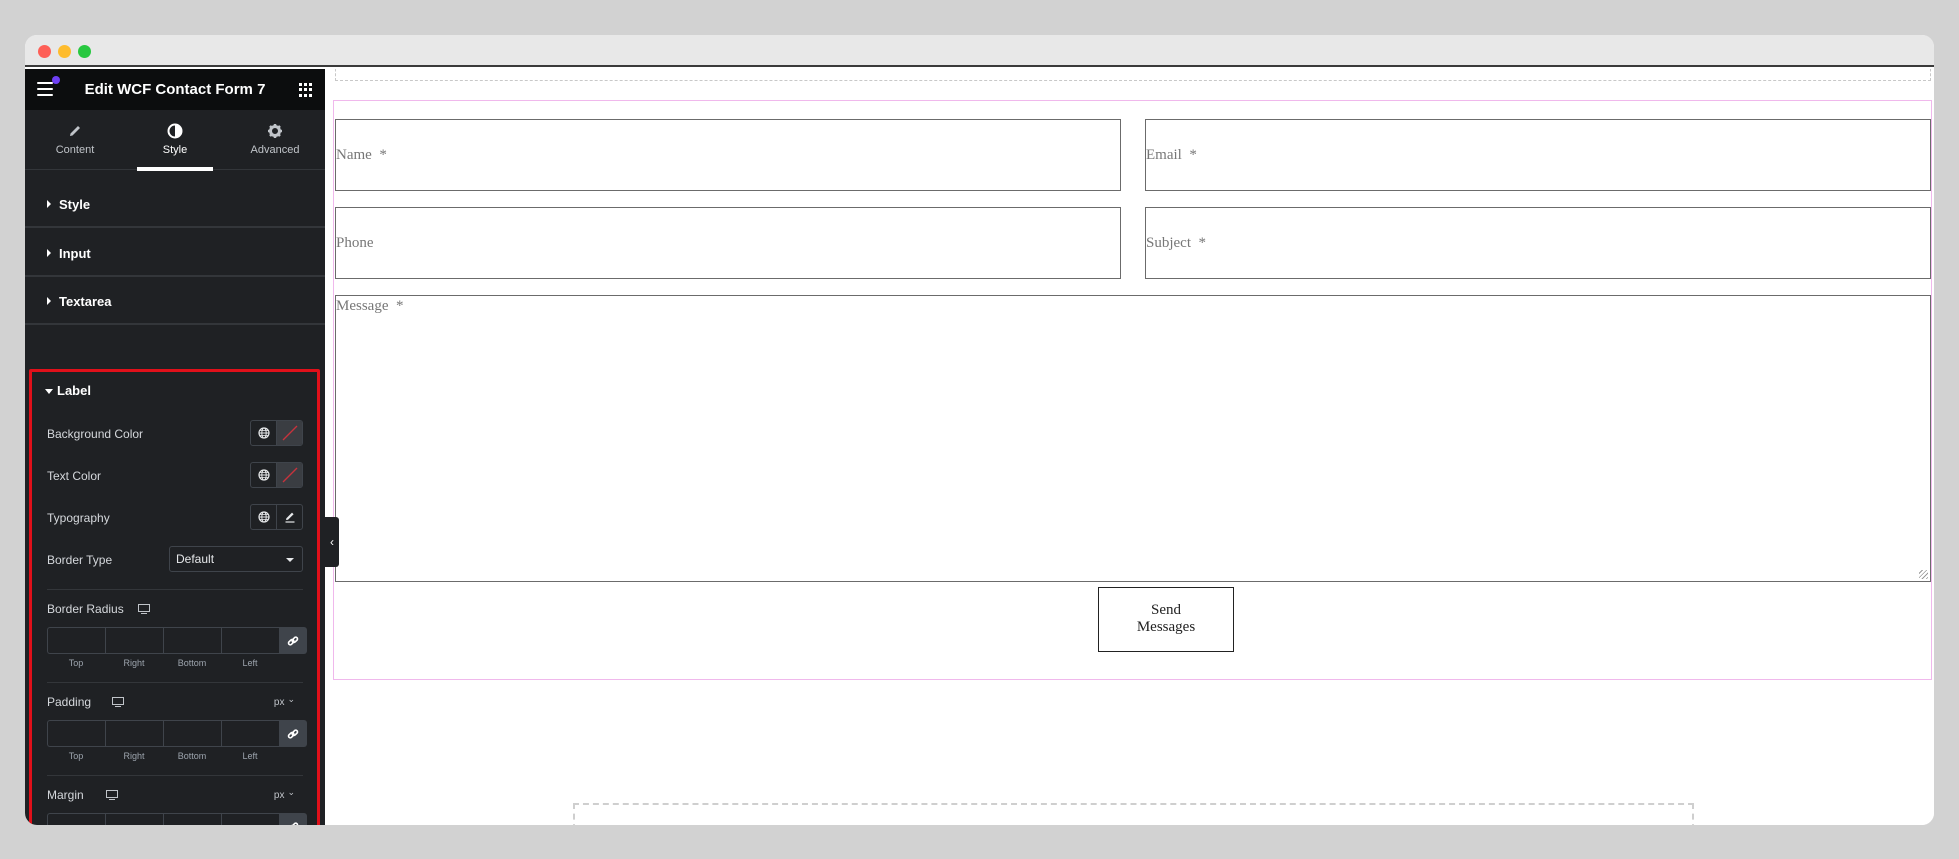  Describe the element at coordinates (134, 640) in the screenshot. I see `border-radius-right-input` at that location.